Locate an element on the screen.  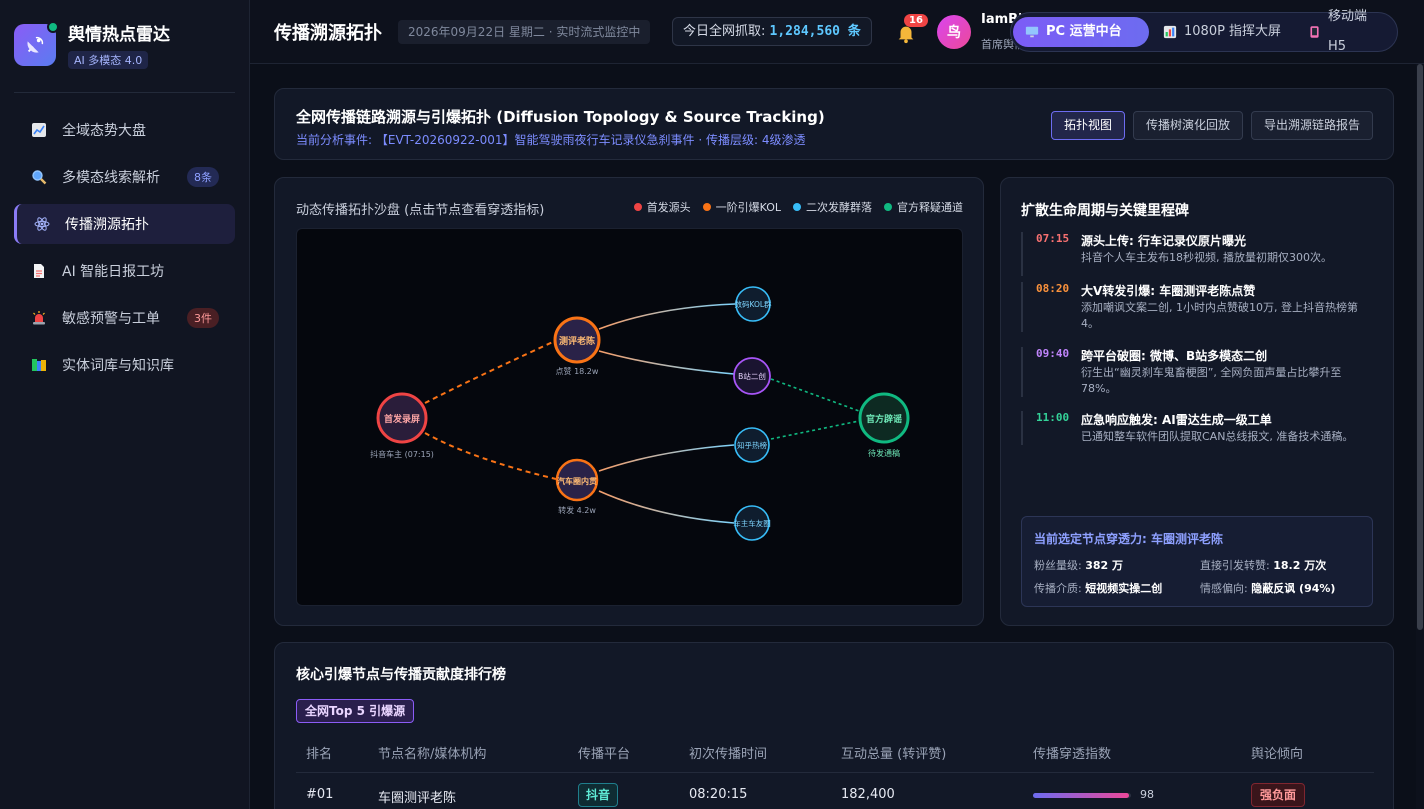
sidebar-item-ai-daily: AI 智能日报工坊 is located at coordinates (124, 271).